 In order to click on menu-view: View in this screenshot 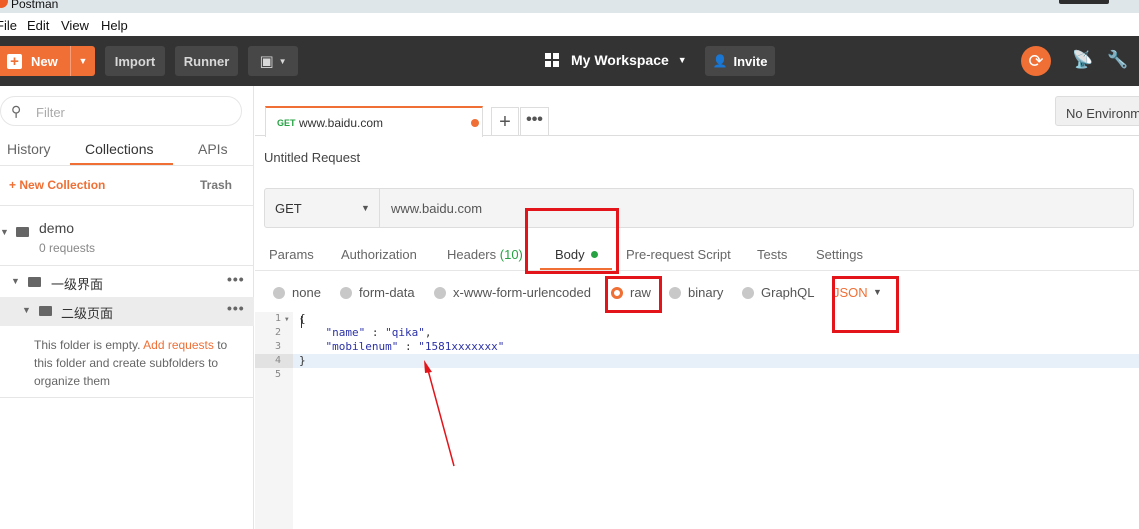, I will do `click(75, 25)`.